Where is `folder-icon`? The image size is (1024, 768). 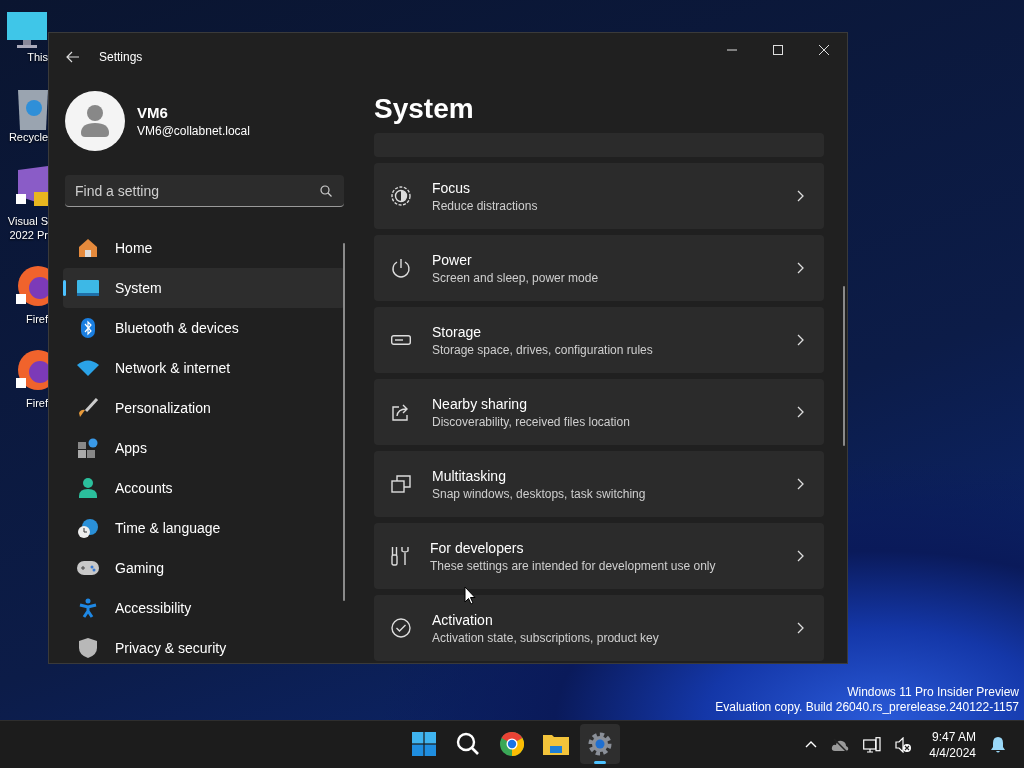 folder-icon is located at coordinates (556, 744).